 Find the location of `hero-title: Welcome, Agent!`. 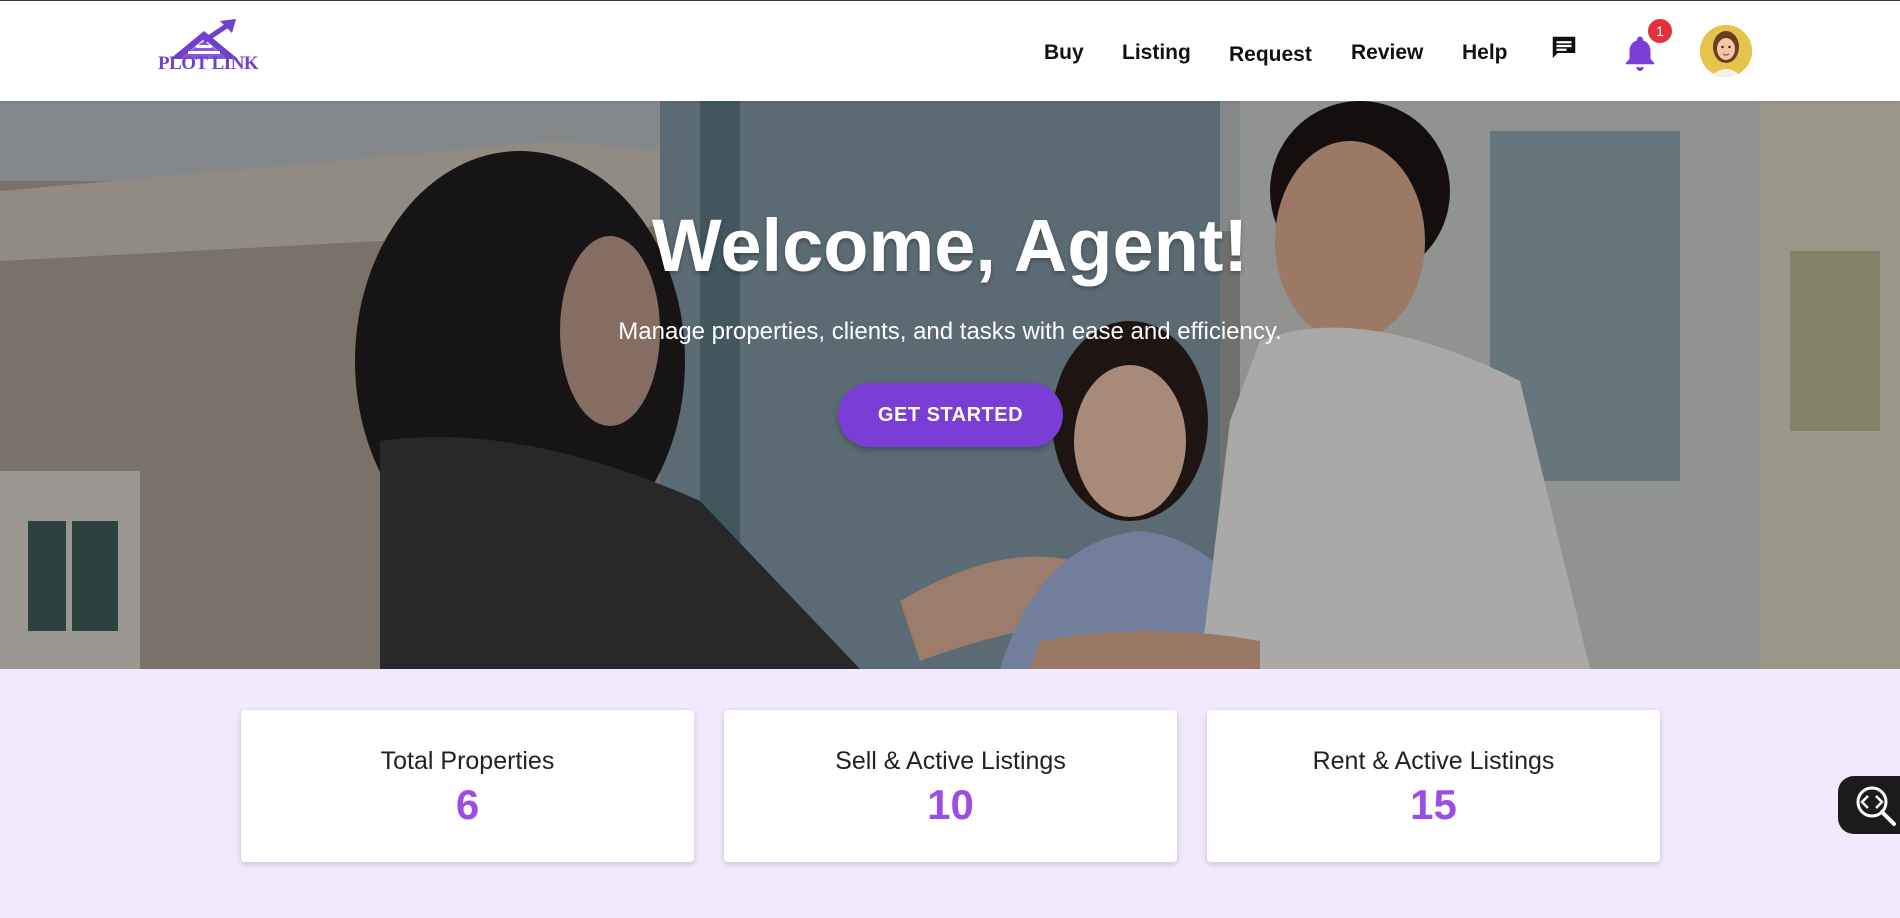

hero-title: Welcome, Agent! is located at coordinates (950, 245).